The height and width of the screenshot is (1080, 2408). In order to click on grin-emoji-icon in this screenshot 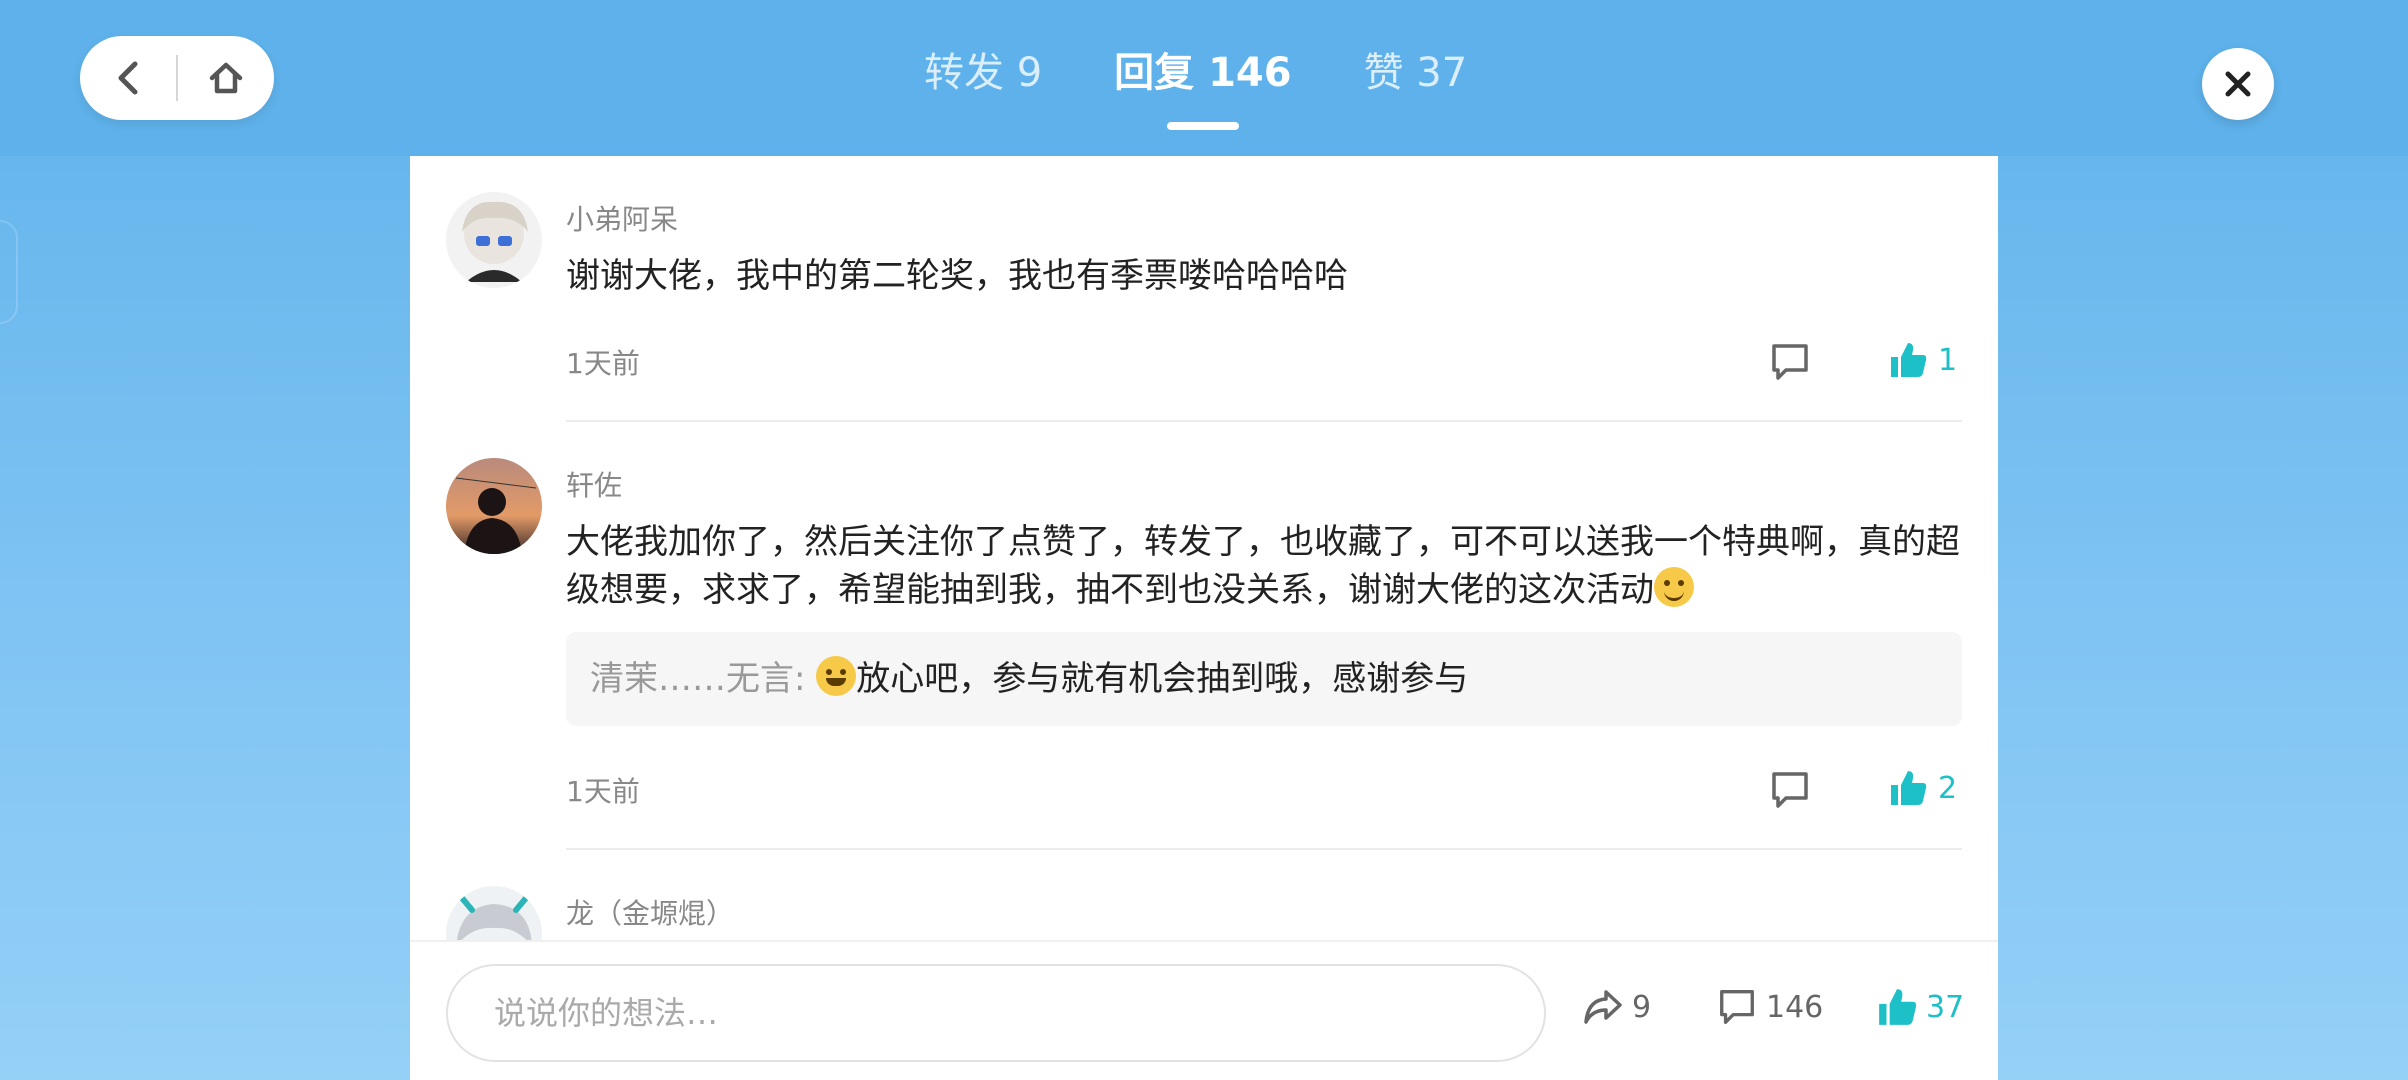, I will do `click(836, 676)`.